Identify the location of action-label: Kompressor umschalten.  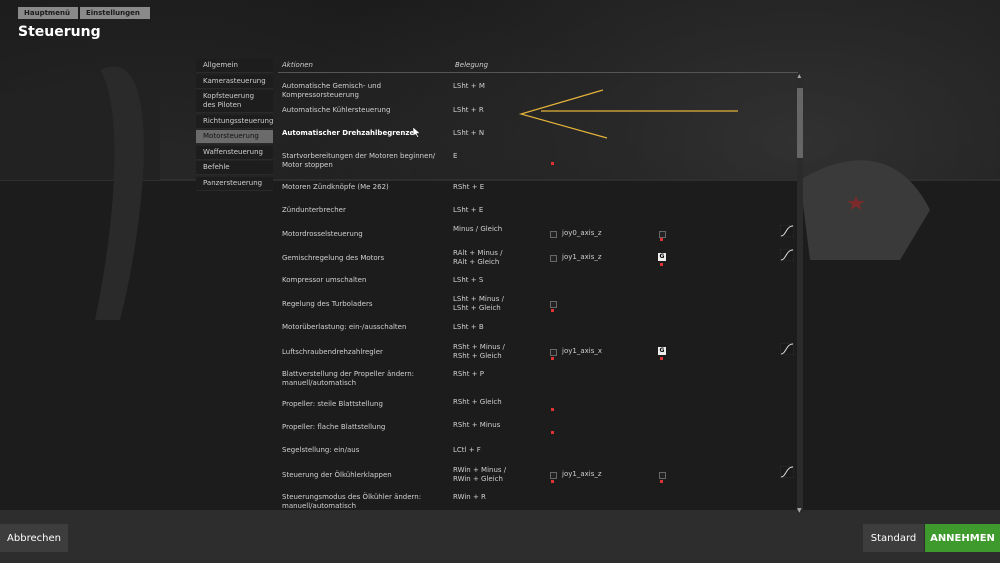
(324, 280).